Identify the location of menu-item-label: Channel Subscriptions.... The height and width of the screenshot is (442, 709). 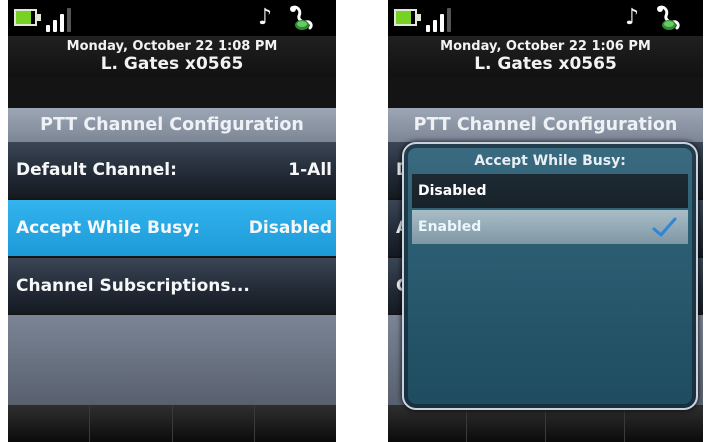
(133, 286).